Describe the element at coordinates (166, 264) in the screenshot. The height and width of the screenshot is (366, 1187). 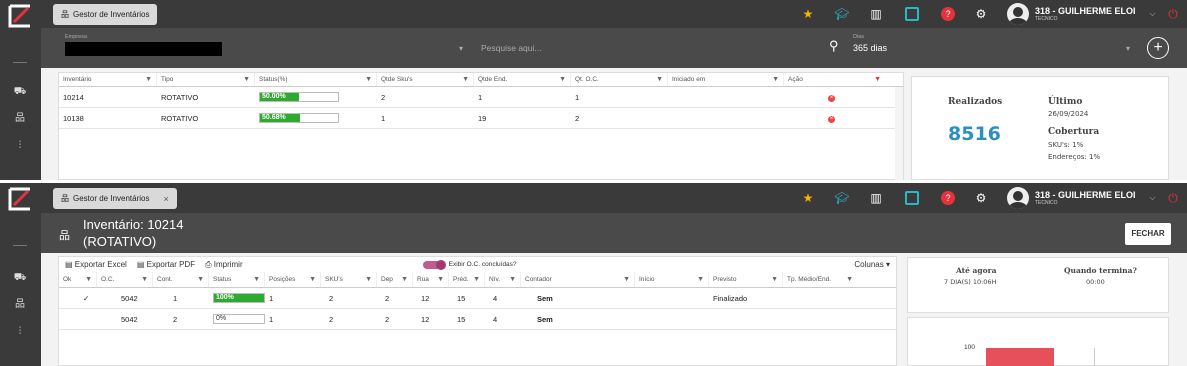
I see `export-pdf-button: ▤ Exportar PDF` at that location.